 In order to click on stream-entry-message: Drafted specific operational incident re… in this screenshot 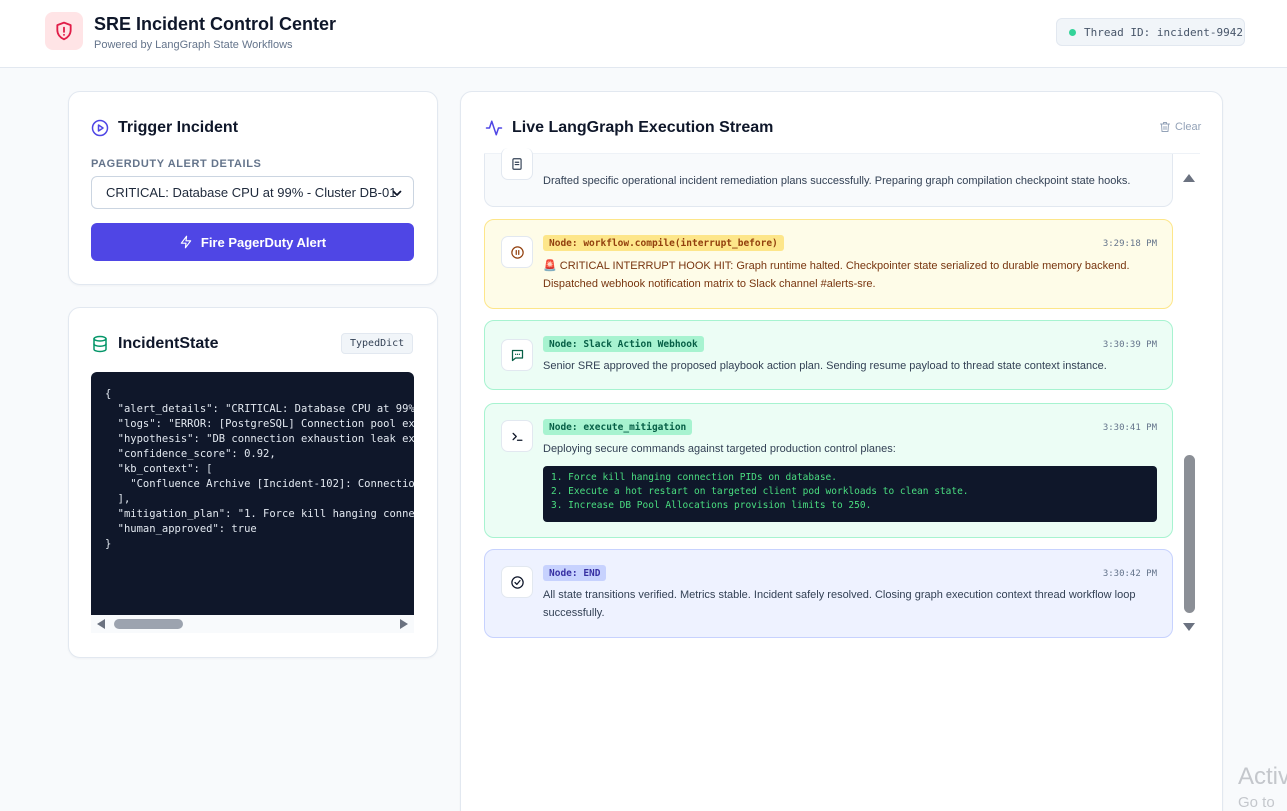, I will do `click(837, 181)`.